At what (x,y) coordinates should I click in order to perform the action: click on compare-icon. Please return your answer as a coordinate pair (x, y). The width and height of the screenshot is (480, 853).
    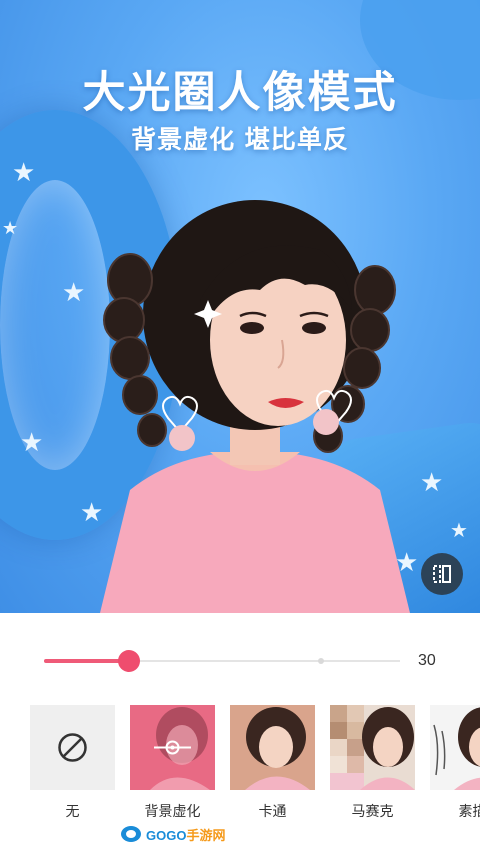
    Looking at the image, I should click on (442, 574).